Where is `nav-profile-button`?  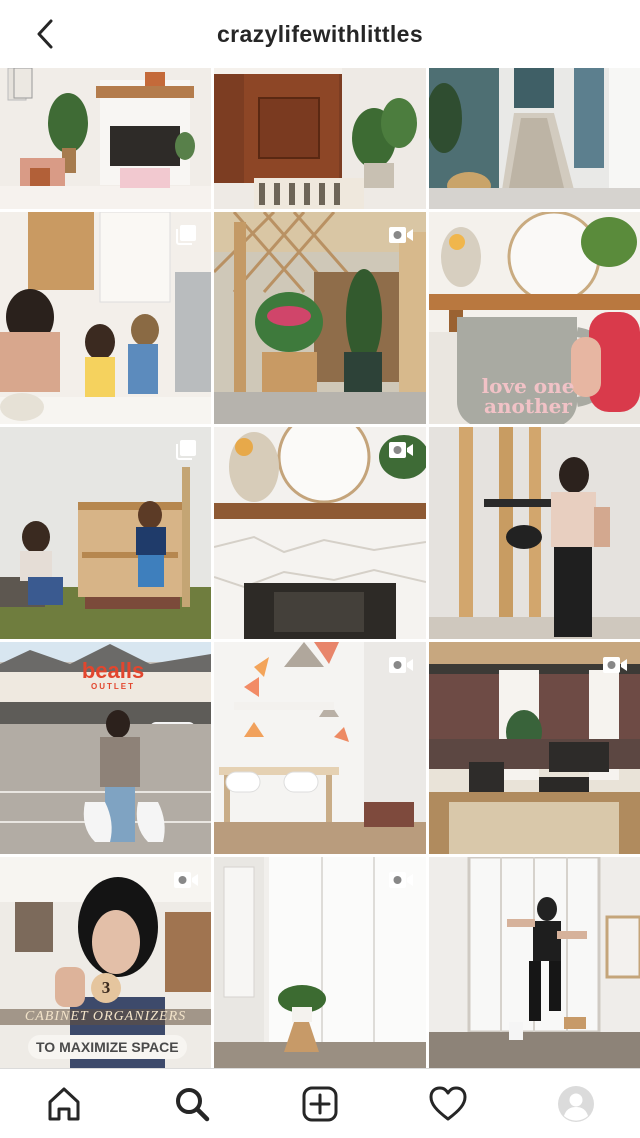
nav-profile-button is located at coordinates (576, 1104).